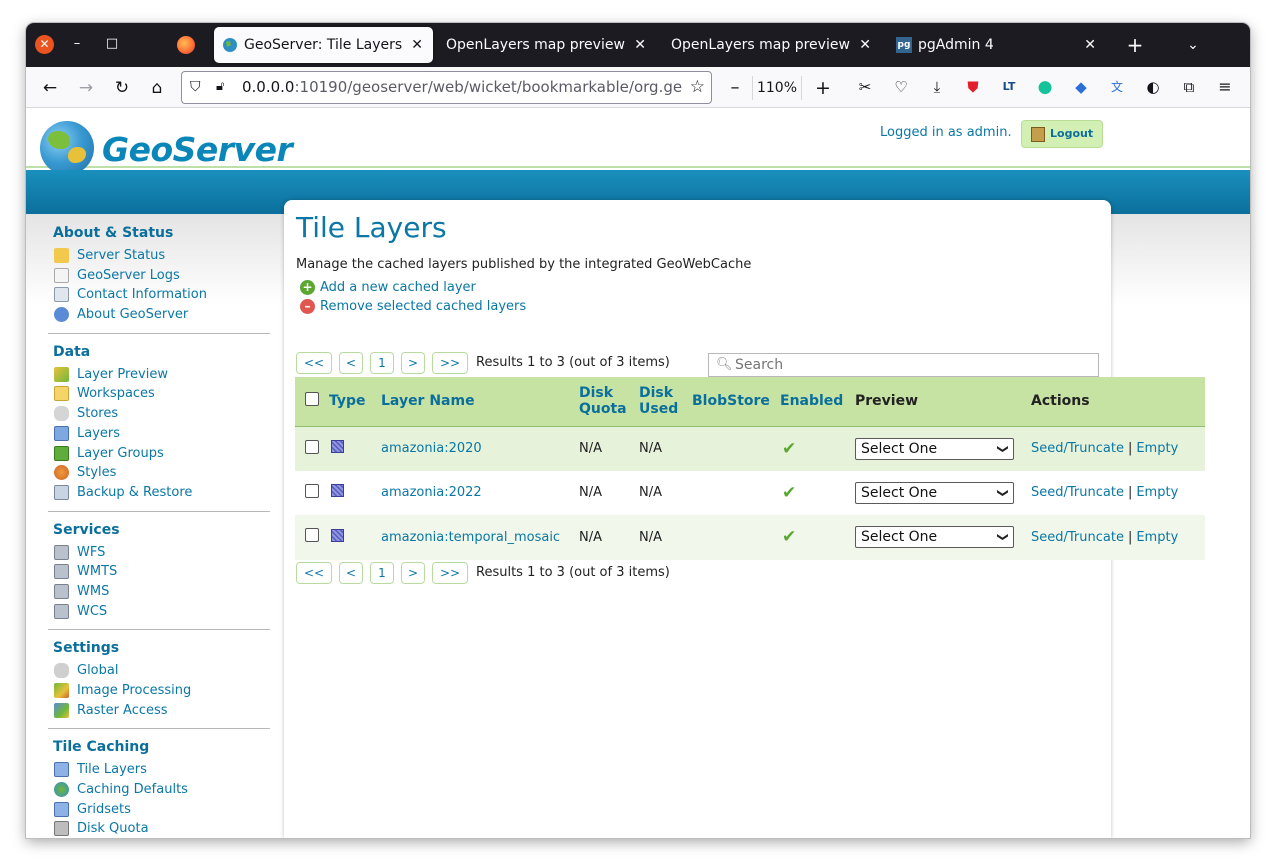 This screenshot has height=867, width=1276. I want to click on sidebar-item-layers: Layers, so click(159, 434).